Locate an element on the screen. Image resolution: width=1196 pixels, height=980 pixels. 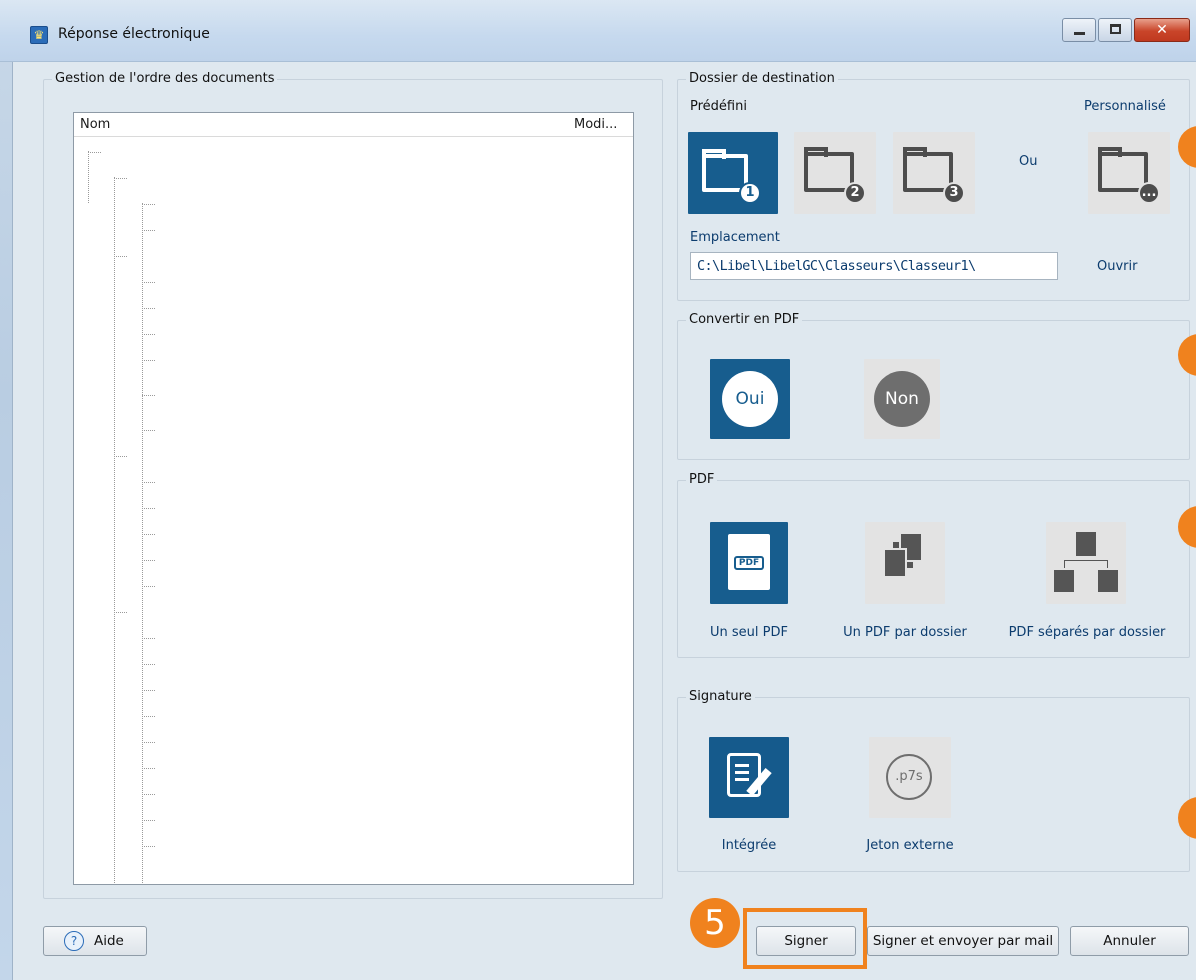
or-label: Ou is located at coordinates (1028, 161).